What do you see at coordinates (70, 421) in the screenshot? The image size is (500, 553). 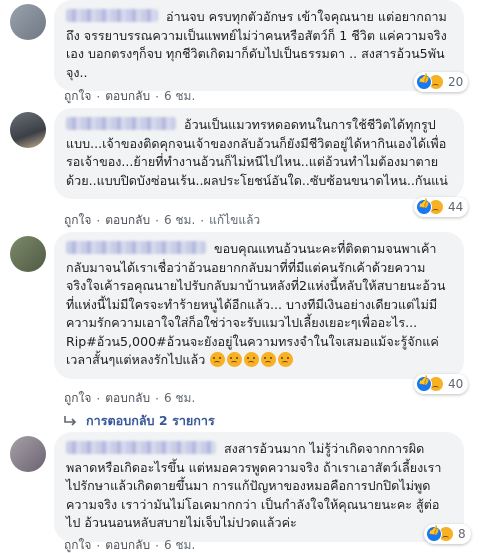 I see `reply-arrow-icon` at bounding box center [70, 421].